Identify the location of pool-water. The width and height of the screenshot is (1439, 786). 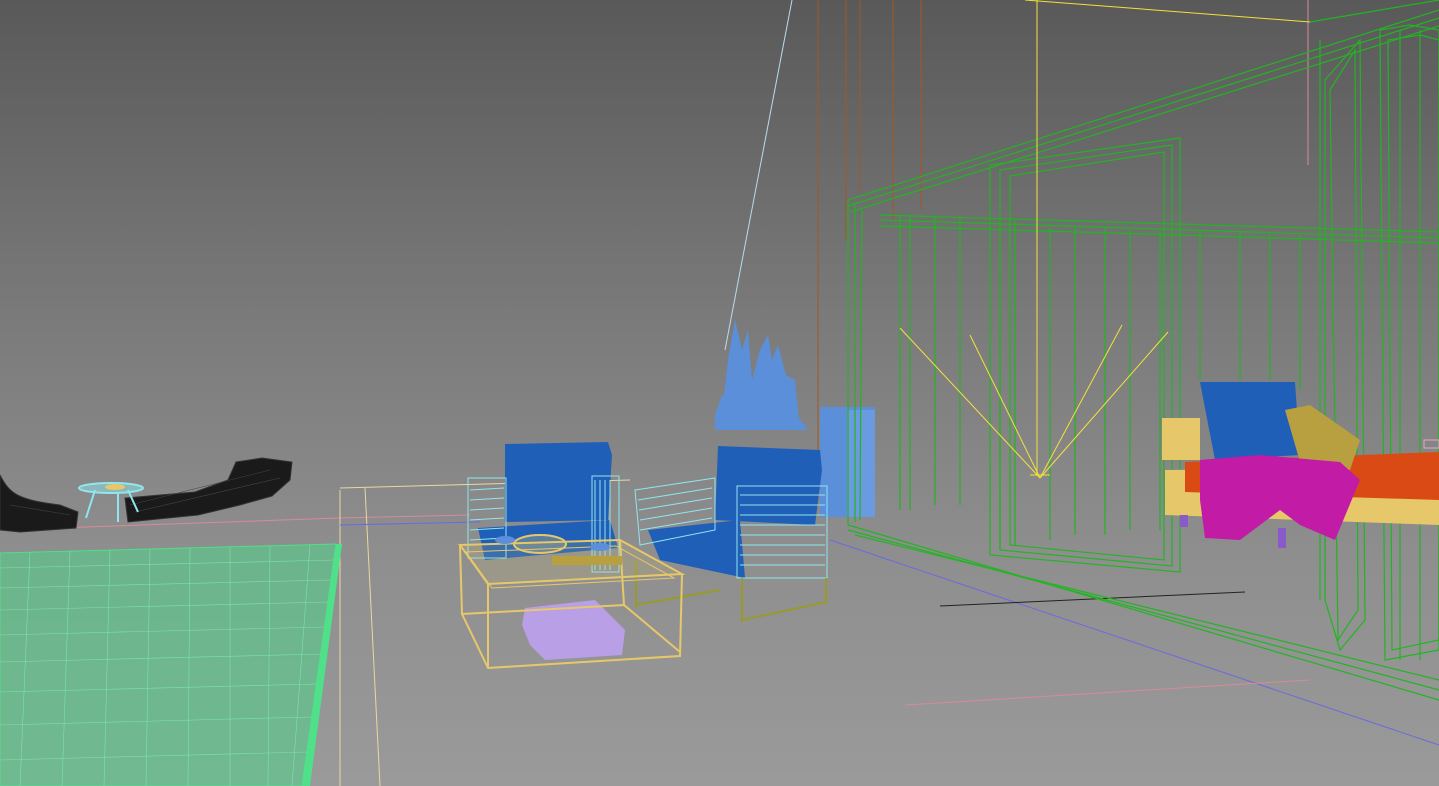
(171, 664).